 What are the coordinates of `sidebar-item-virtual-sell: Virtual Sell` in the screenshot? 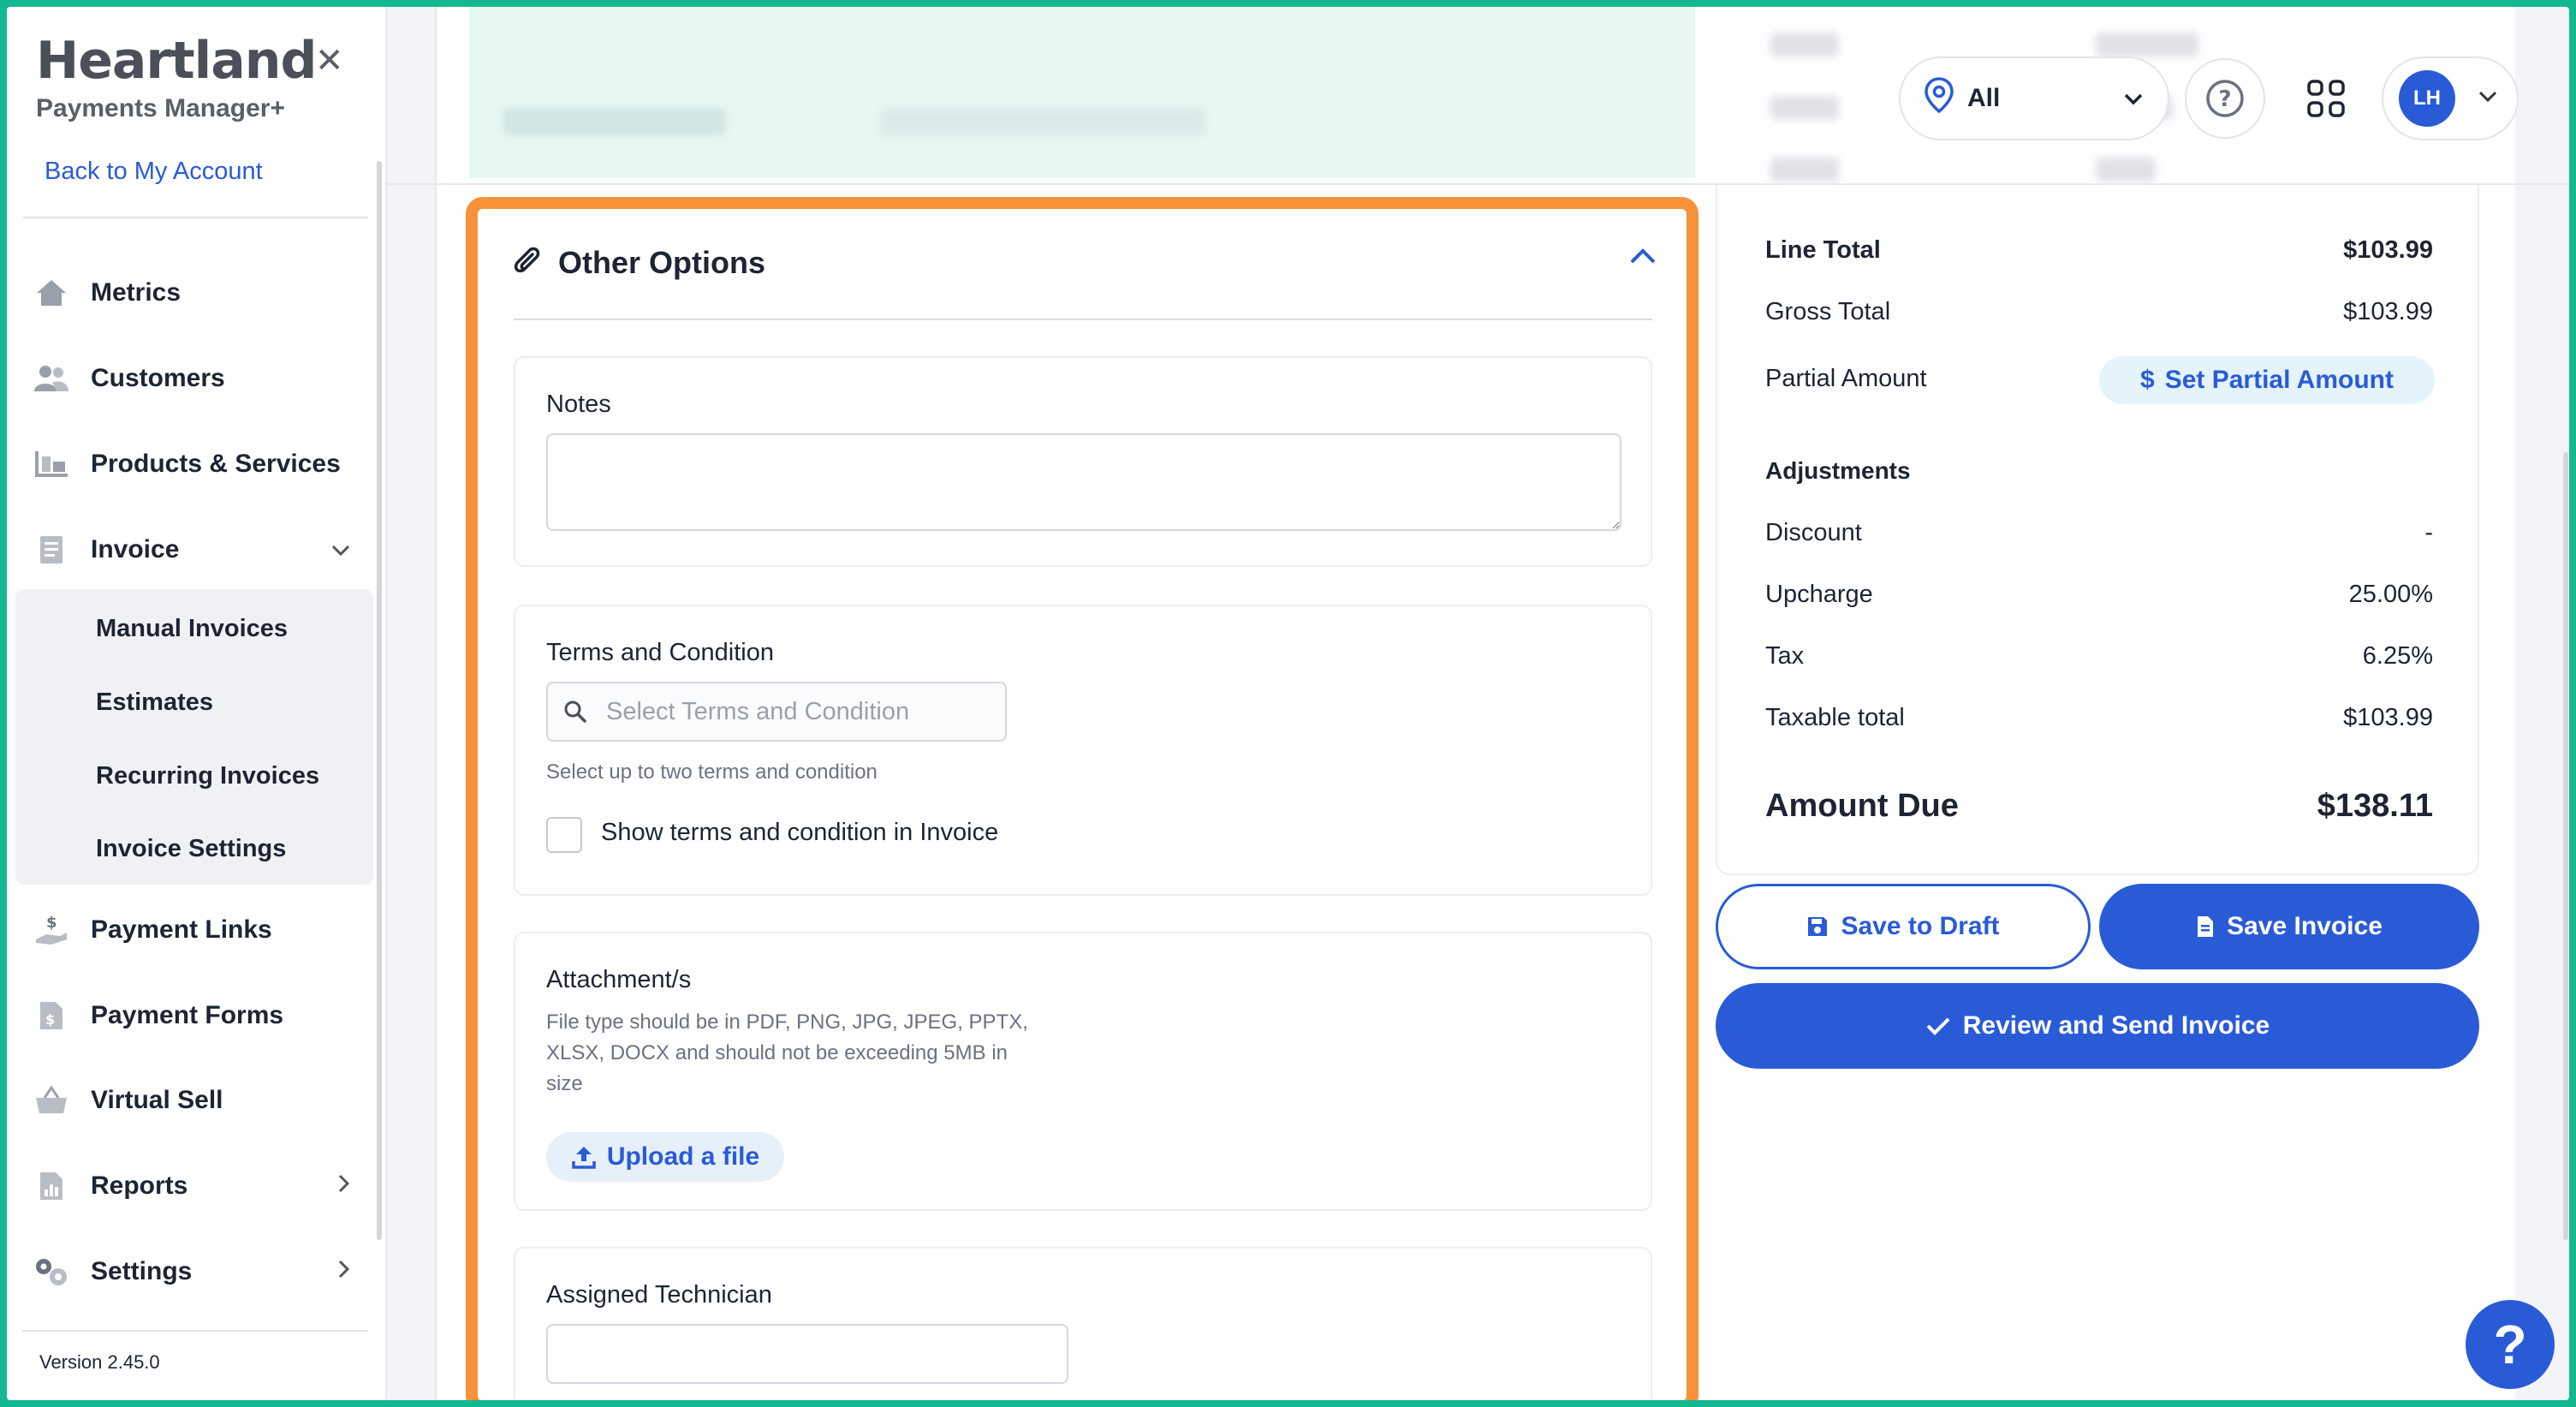 It's located at (200, 1100).